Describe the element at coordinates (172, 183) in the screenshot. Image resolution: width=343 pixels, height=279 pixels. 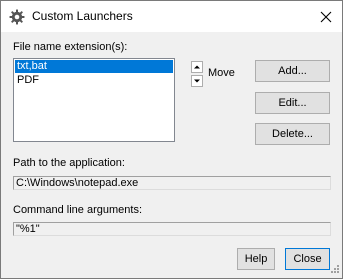
I see `path-field: C:\Windows\notepad.exe` at that location.